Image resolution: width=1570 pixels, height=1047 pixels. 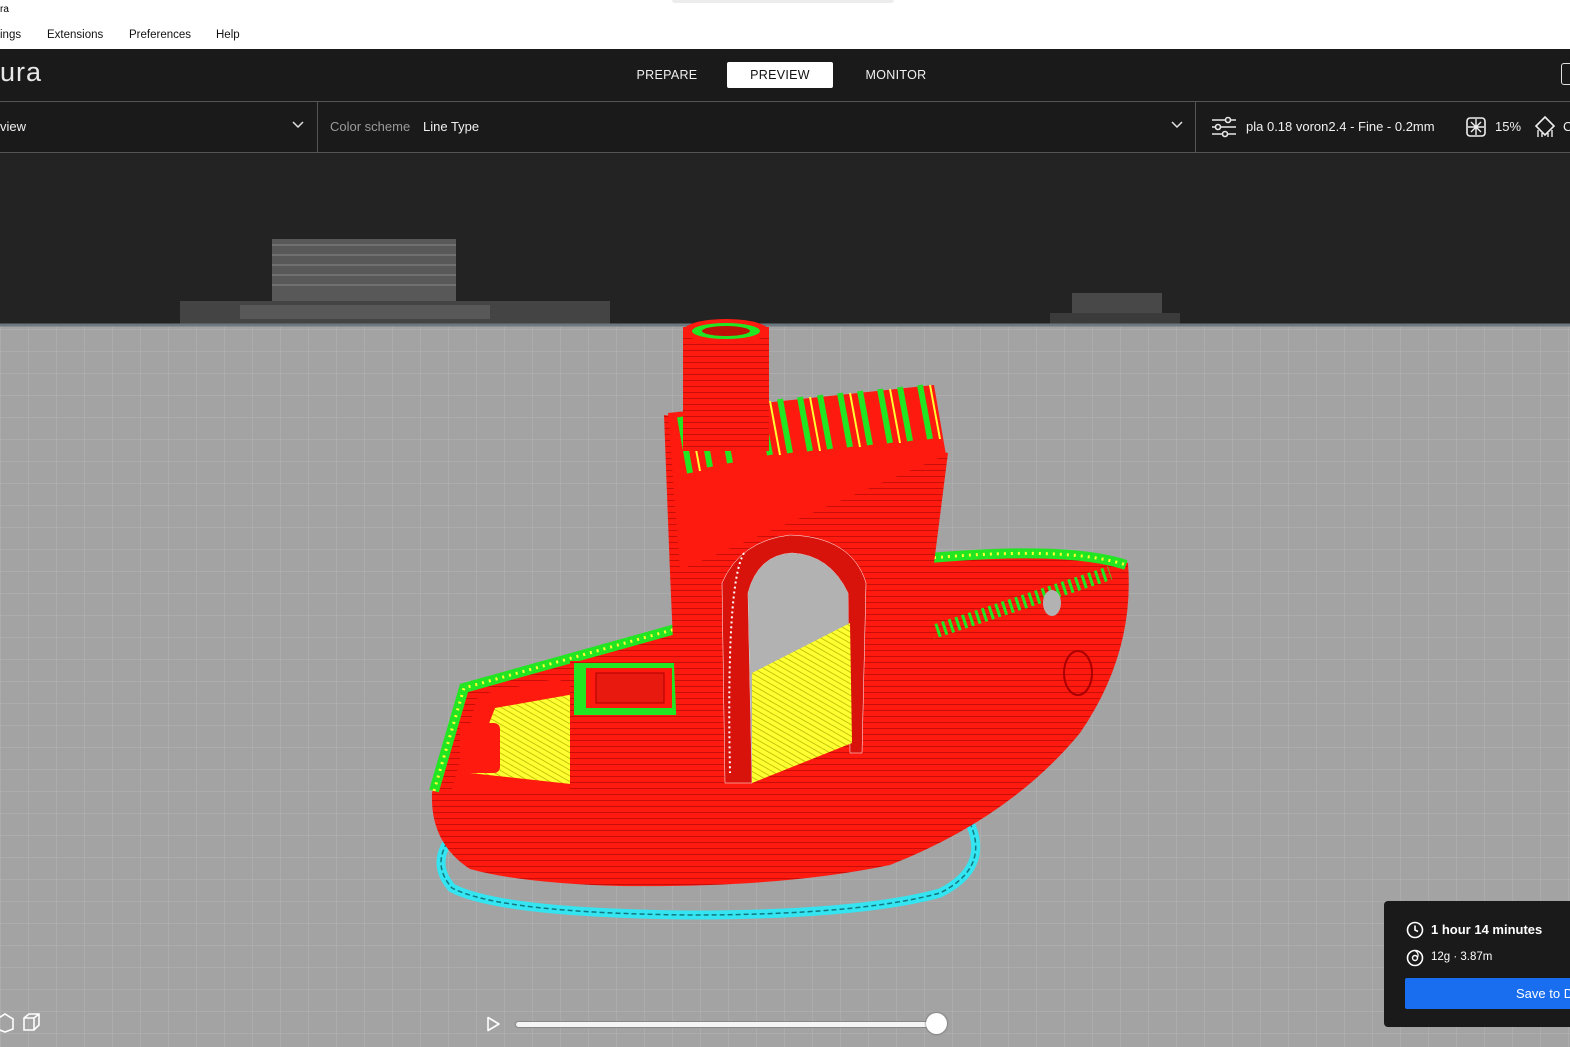 I want to click on save-to-disk-button: Save to D, so click(x=1487, y=993).